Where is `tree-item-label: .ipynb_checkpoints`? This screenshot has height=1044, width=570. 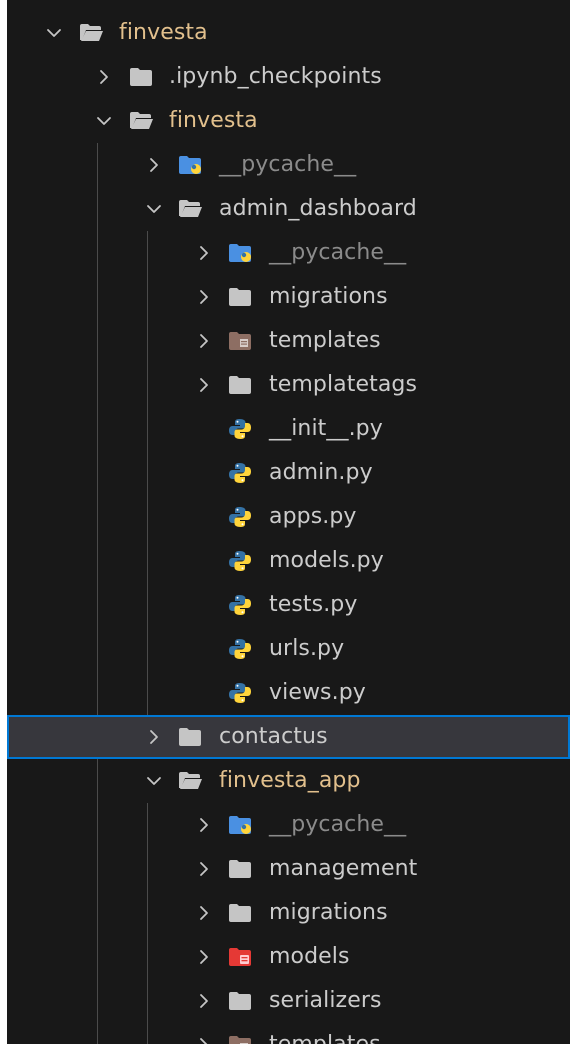 tree-item-label: .ipynb_checkpoints is located at coordinates (275, 76).